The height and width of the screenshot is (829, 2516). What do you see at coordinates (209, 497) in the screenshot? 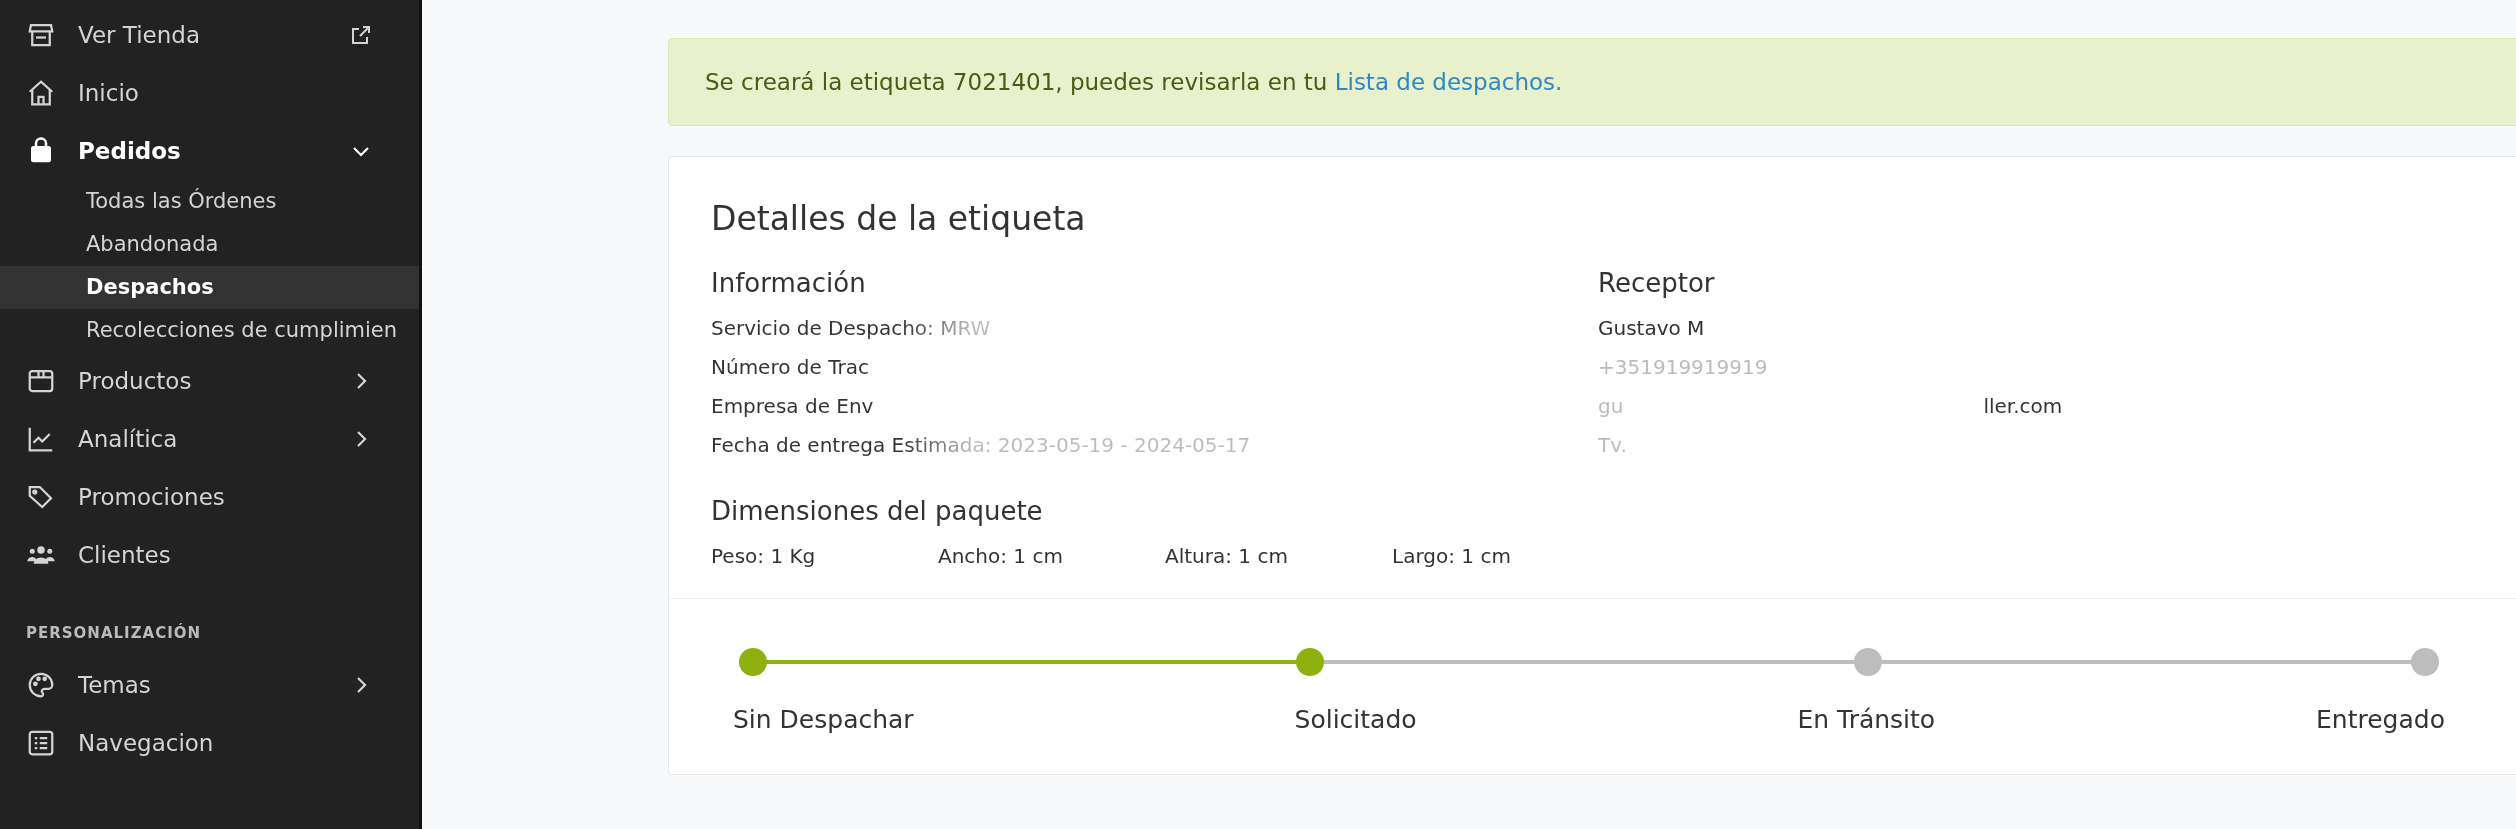
I see `nav-item: Promociones` at bounding box center [209, 497].